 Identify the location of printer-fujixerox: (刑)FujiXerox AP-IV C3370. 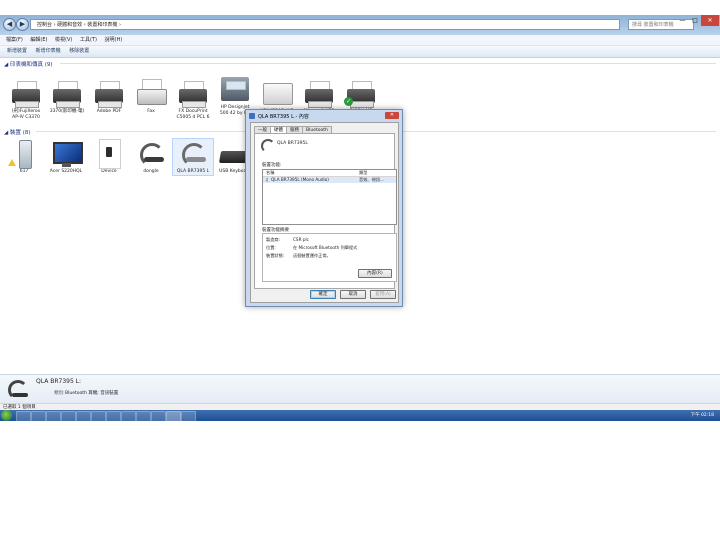
(26, 100).